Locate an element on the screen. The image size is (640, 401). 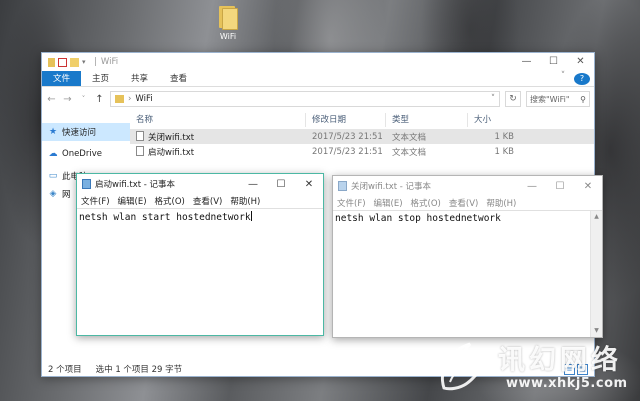
search-placeholder: 搜索"WiFi" is located at coordinates (550, 99).